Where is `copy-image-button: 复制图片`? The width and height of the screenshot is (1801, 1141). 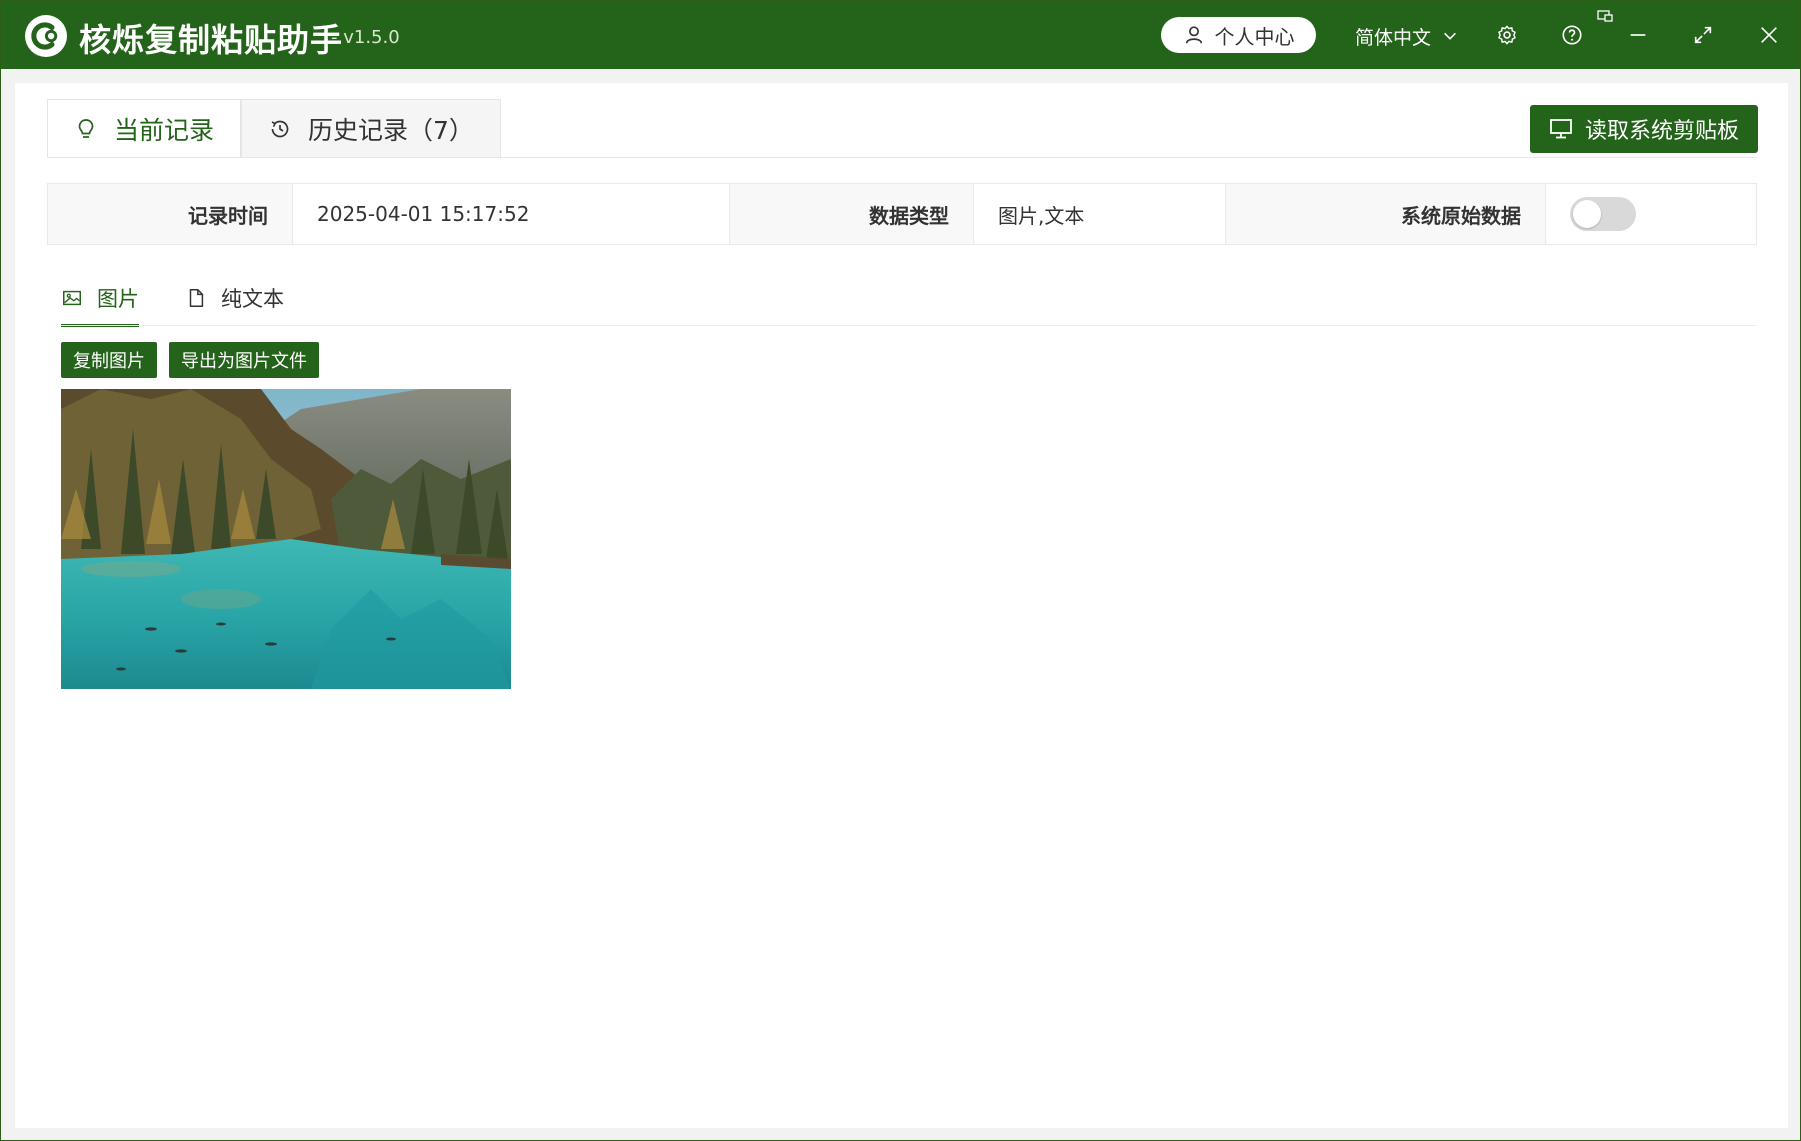
copy-image-button: 复制图片 is located at coordinates (109, 360).